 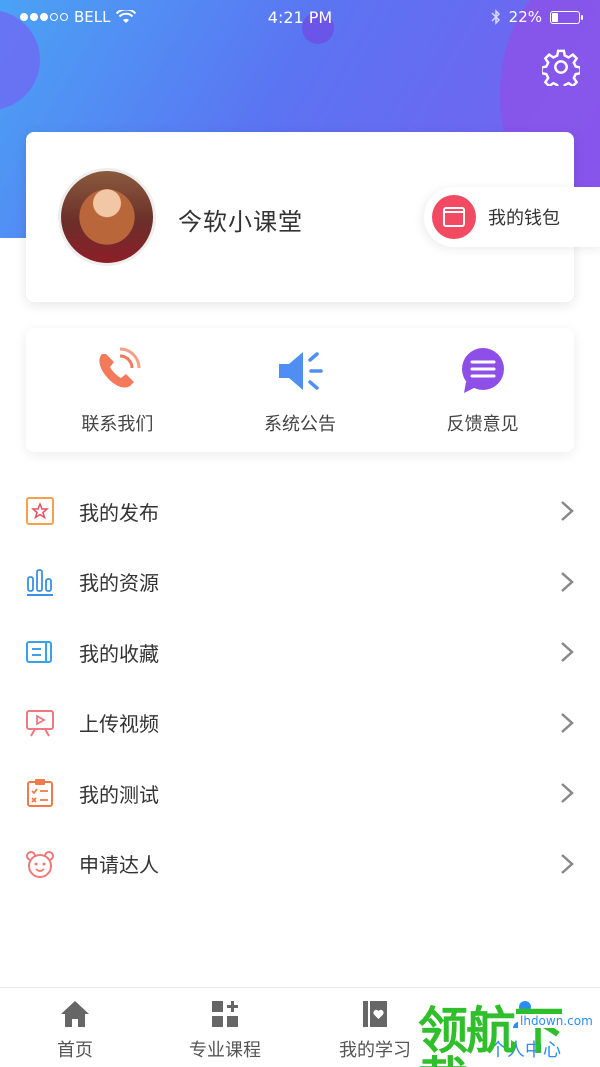 I want to click on settings-gear-icon, so click(x=561, y=67).